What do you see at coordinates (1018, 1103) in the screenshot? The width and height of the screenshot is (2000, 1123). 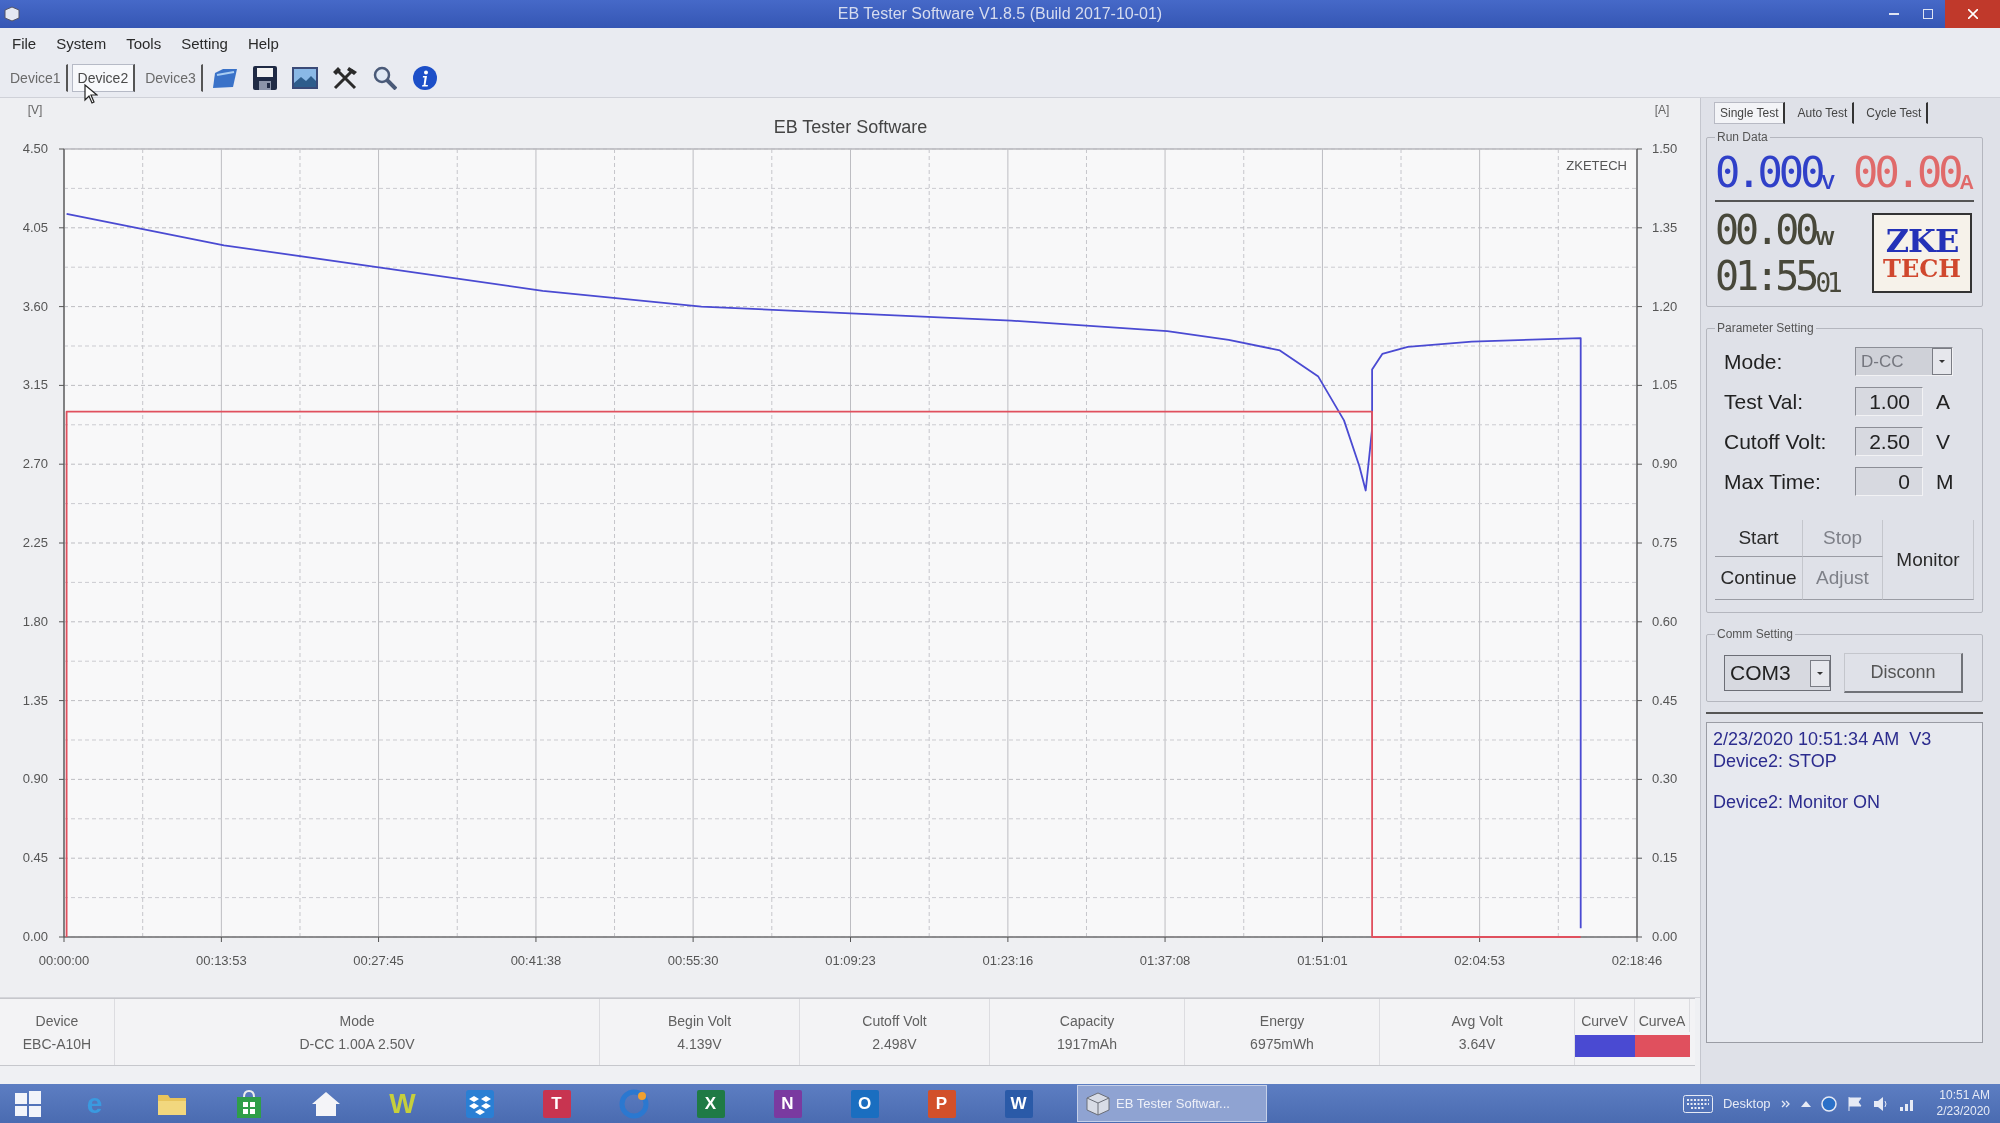 I see `taskbar-button: W` at bounding box center [1018, 1103].